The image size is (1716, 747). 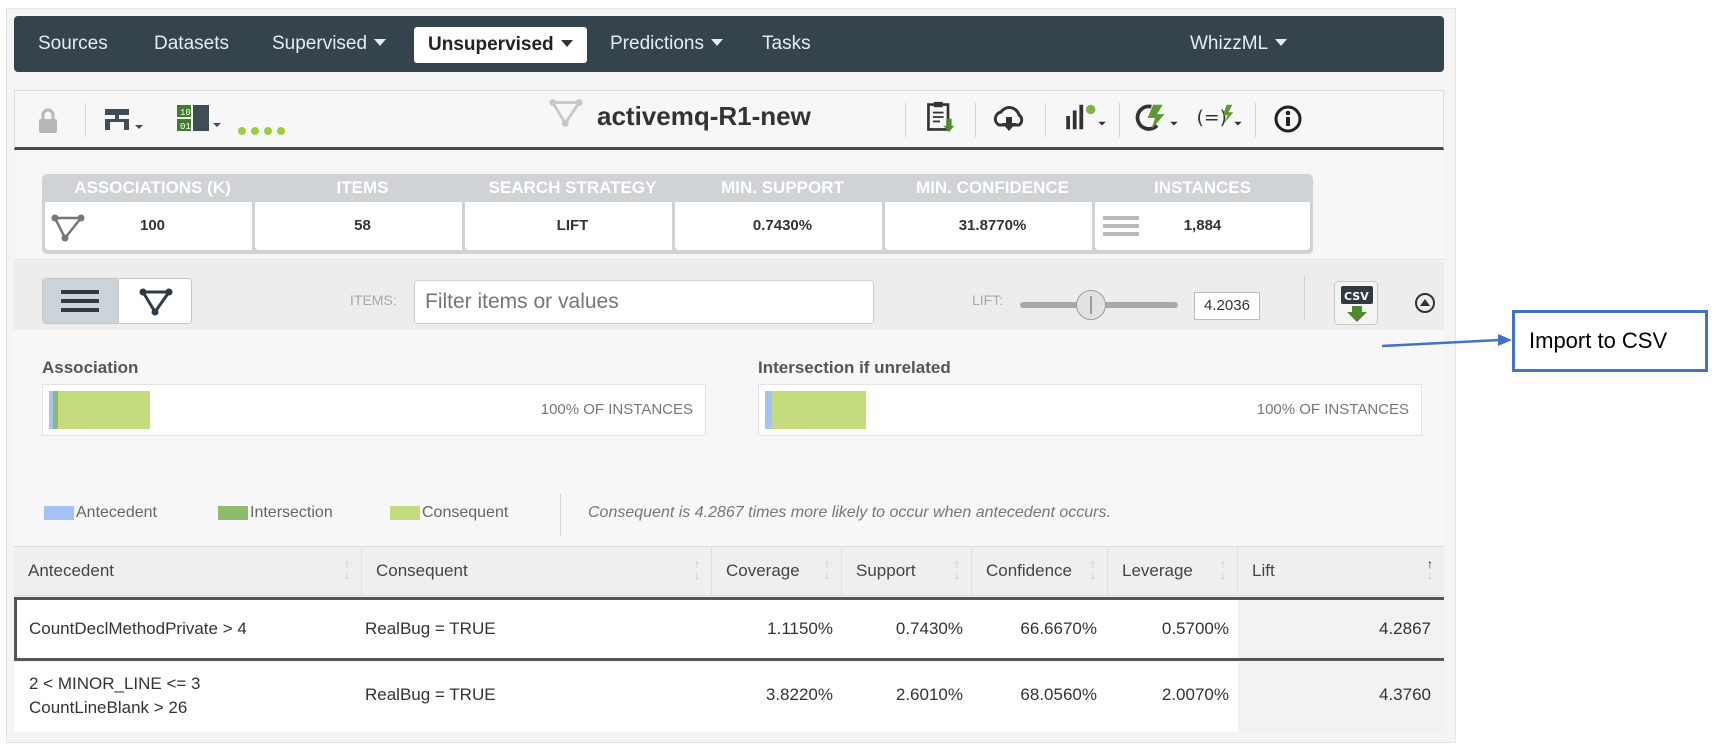 What do you see at coordinates (1221, 117) in the screenshot?
I see `formula-flash-icon: (=)` at bounding box center [1221, 117].